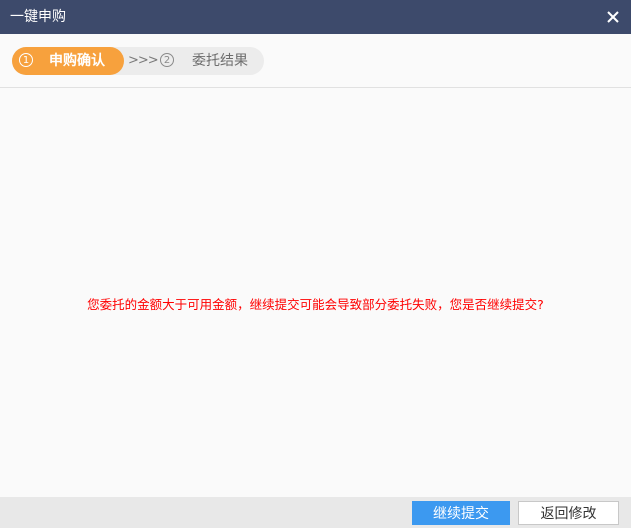 Image resolution: width=631 pixels, height=528 pixels. I want to click on steps-bar: 1 申购确认 >>> 2 委托结果, so click(315, 61).